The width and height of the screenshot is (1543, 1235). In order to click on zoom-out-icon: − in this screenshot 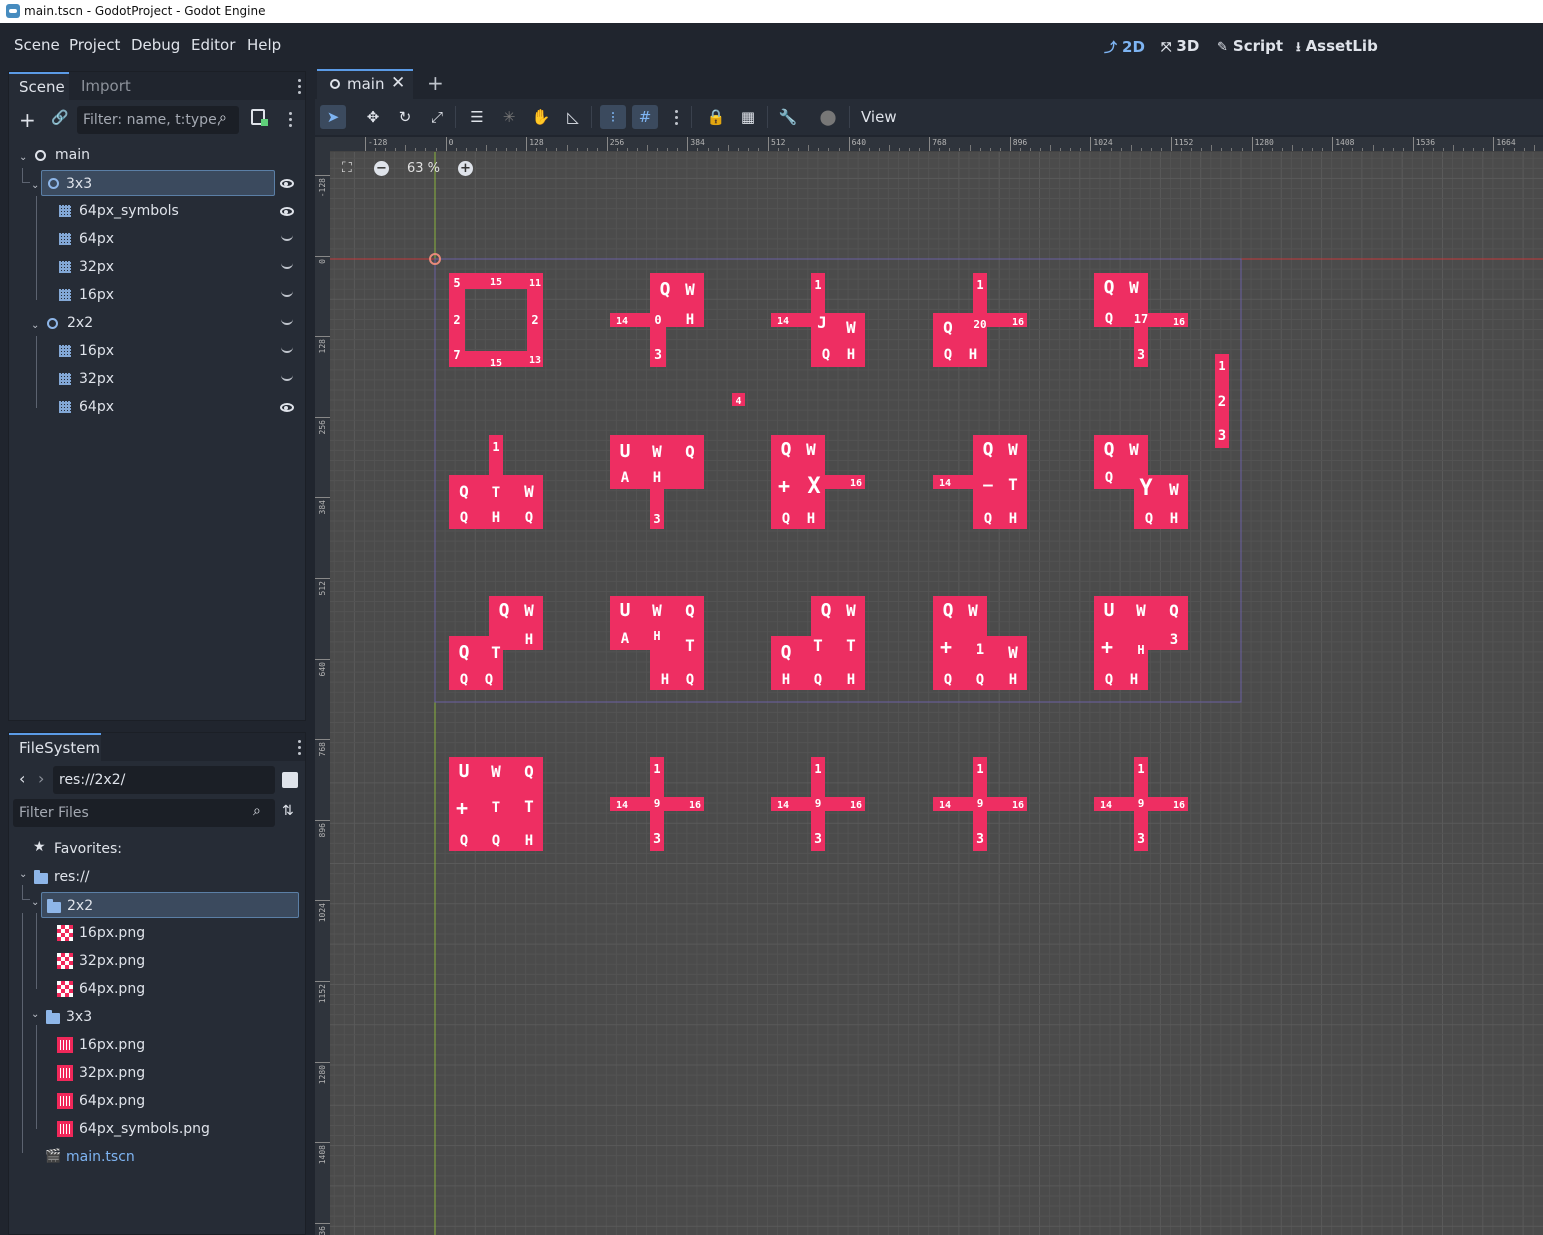, I will do `click(381, 168)`.